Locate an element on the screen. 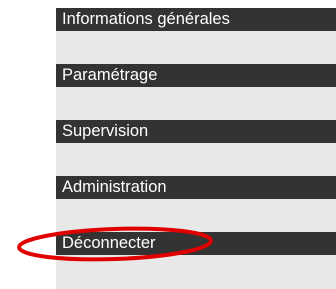  menu-item-administration: Administration is located at coordinates (196, 187).